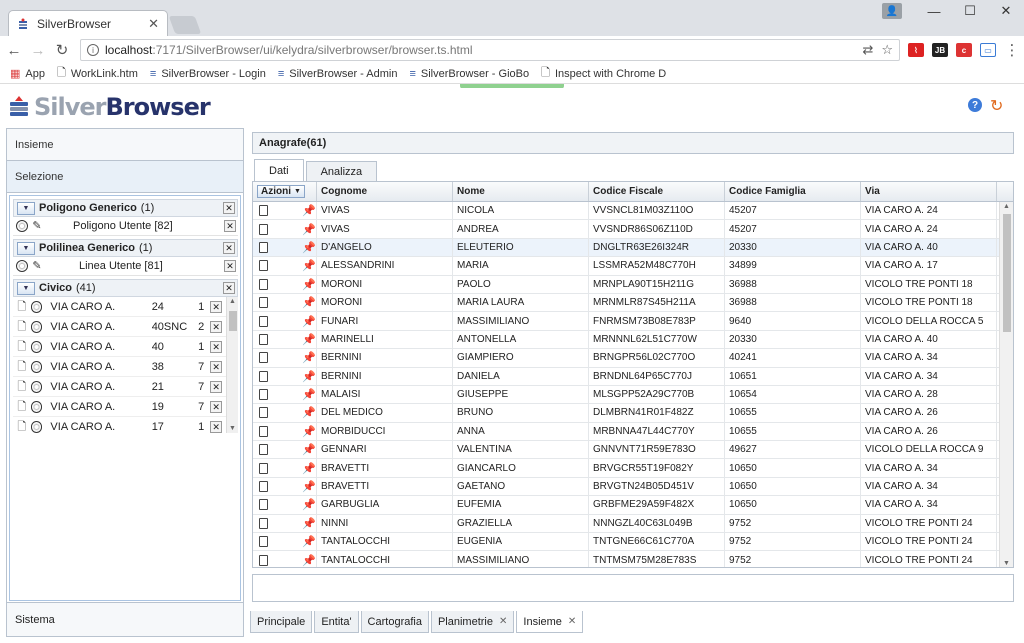  I want to click on refresh-icon: ↻, so click(996, 106).